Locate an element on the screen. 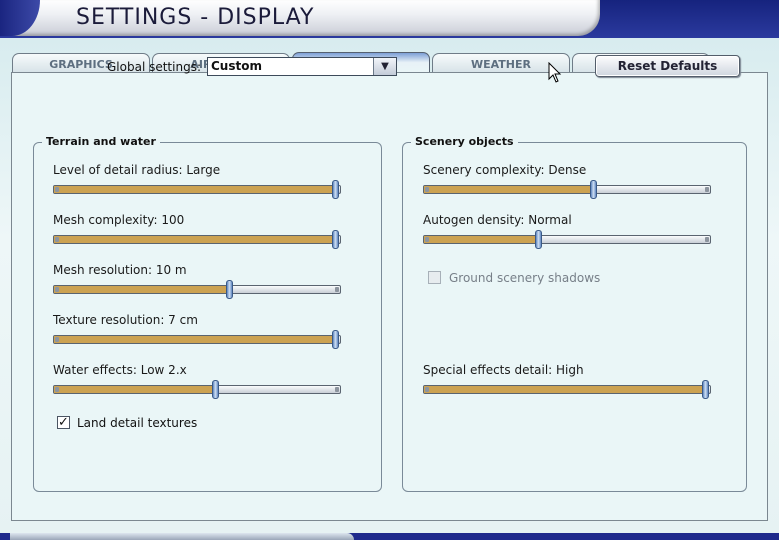  global-settings-dropdown: Custom ▼ is located at coordinates (302, 66).